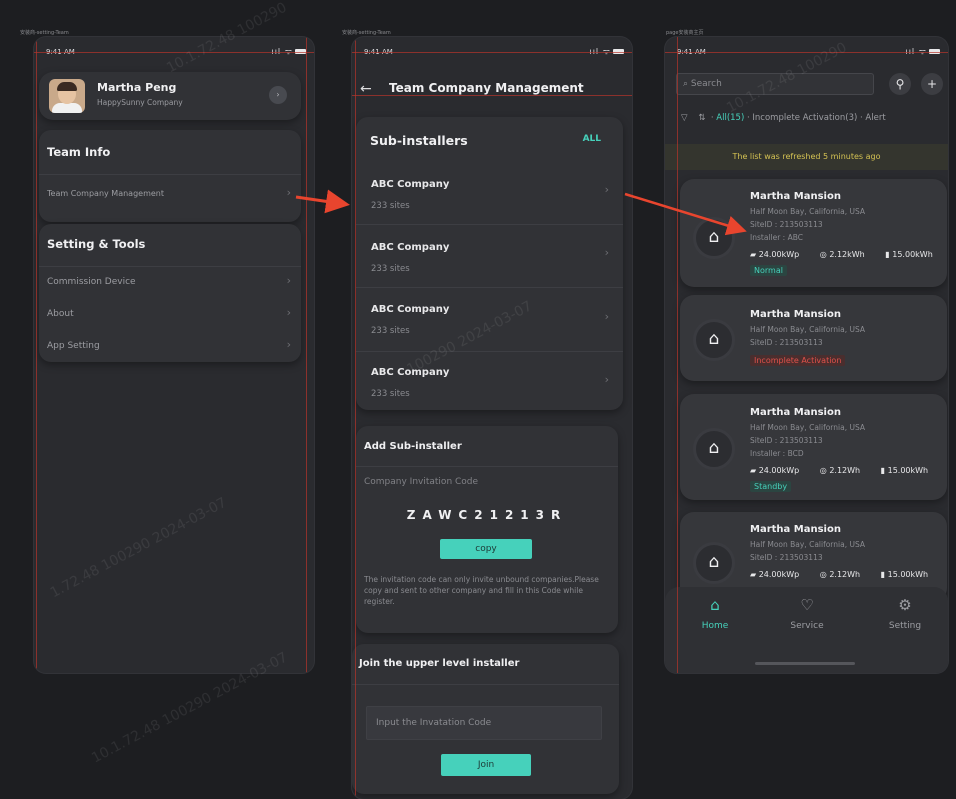 This screenshot has height=799, width=956. I want to click on flow-arrows, so click(521, 212).